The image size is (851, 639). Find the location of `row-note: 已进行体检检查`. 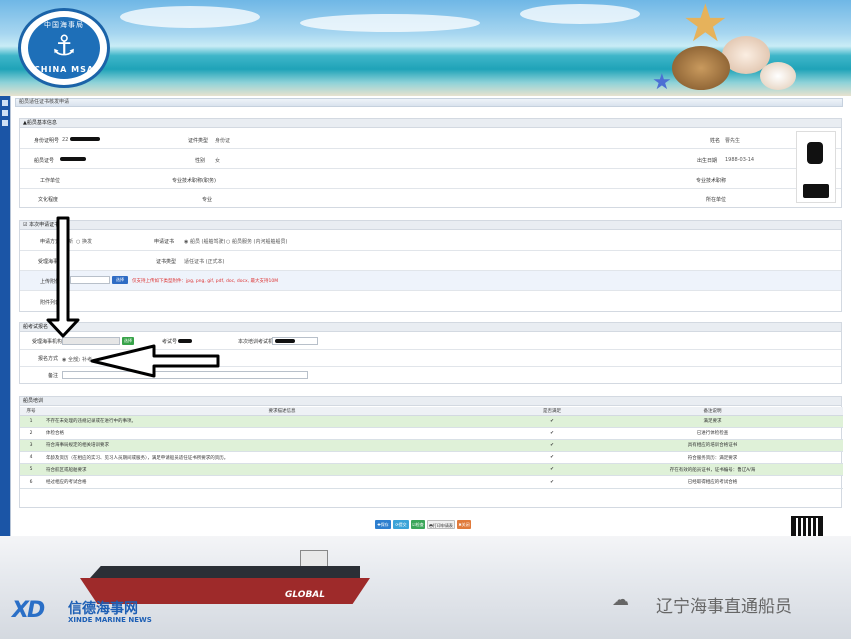

row-note: 已进行体检检查 is located at coordinates (712, 433).